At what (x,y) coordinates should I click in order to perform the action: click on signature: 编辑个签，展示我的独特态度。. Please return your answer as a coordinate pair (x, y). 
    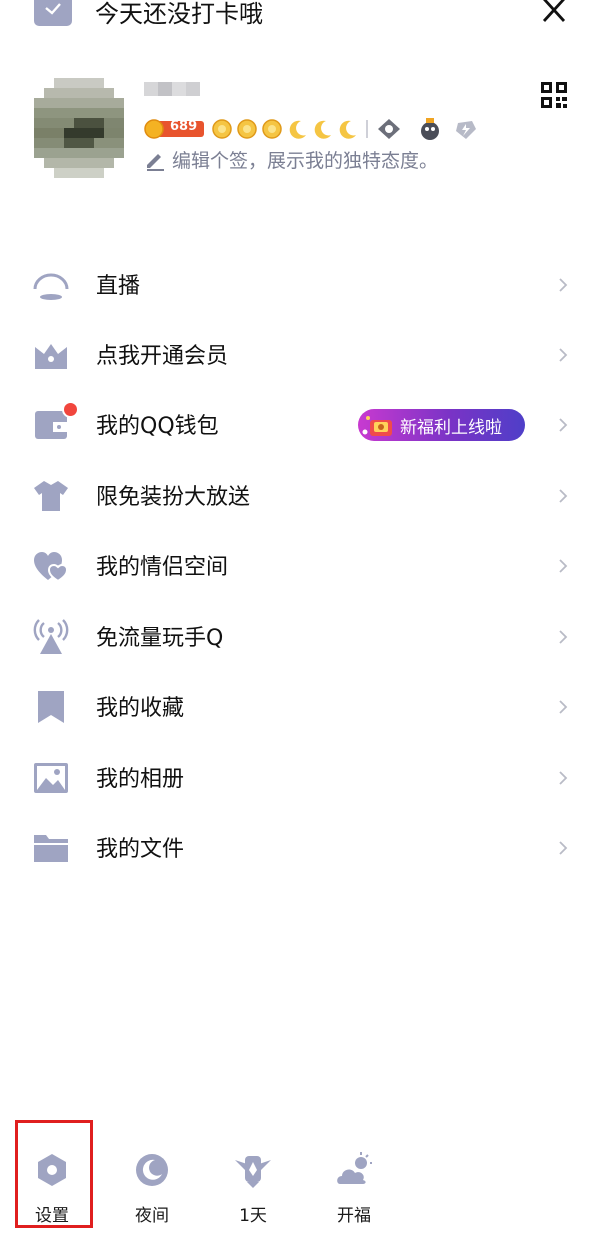
    Looking at the image, I should click on (291, 159).